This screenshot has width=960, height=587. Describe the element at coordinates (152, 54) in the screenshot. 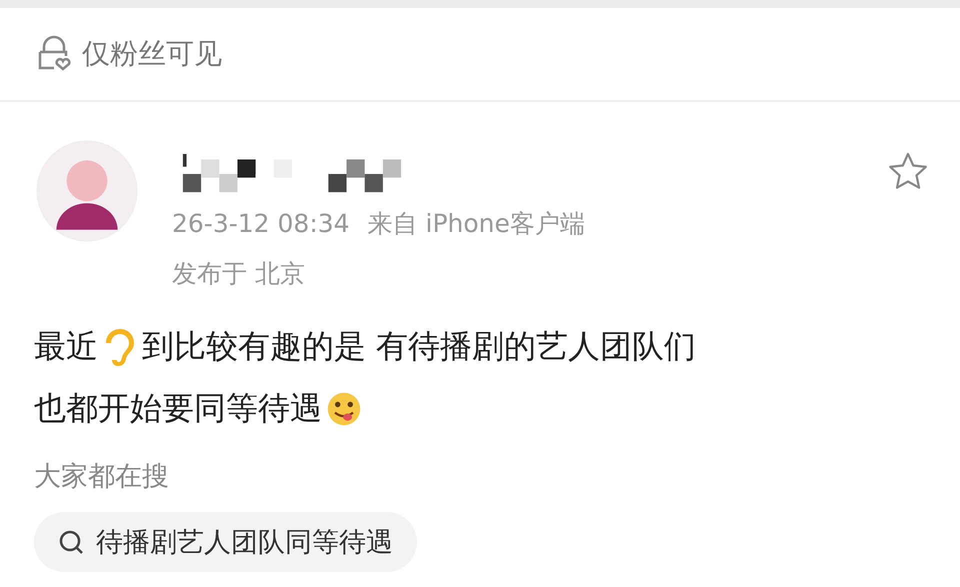

I see `visibility-label: 仅粉丝可见` at that location.